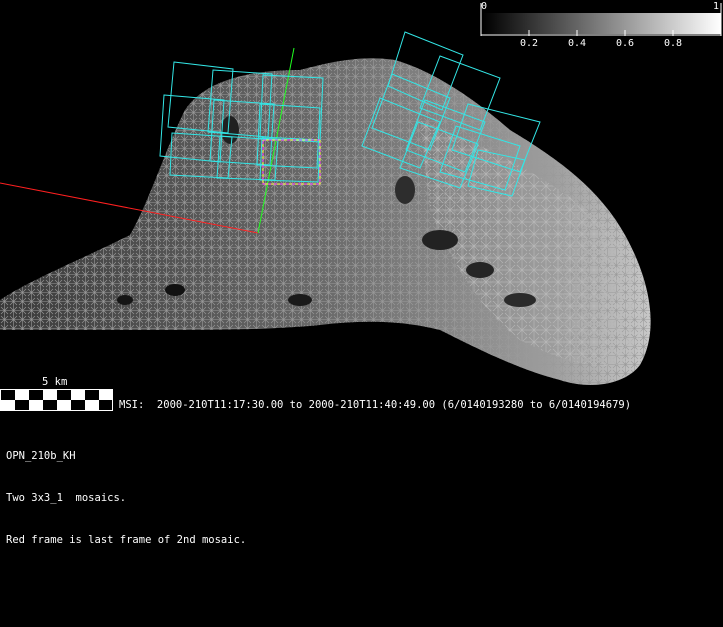 Image resolution: width=723 pixels, height=627 pixels. What do you see at coordinates (577, 43) in the screenshot?
I see `colorbar-tick-0-4: 0.4` at bounding box center [577, 43].